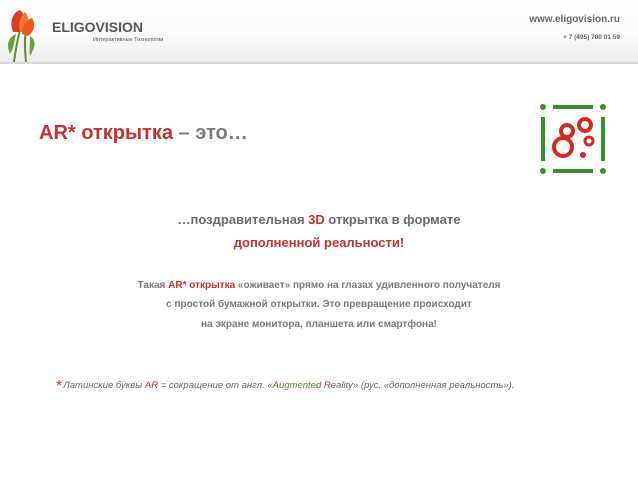 The height and width of the screenshot is (479, 638). I want to click on logo-text: ELIGOVISION, so click(97, 27).